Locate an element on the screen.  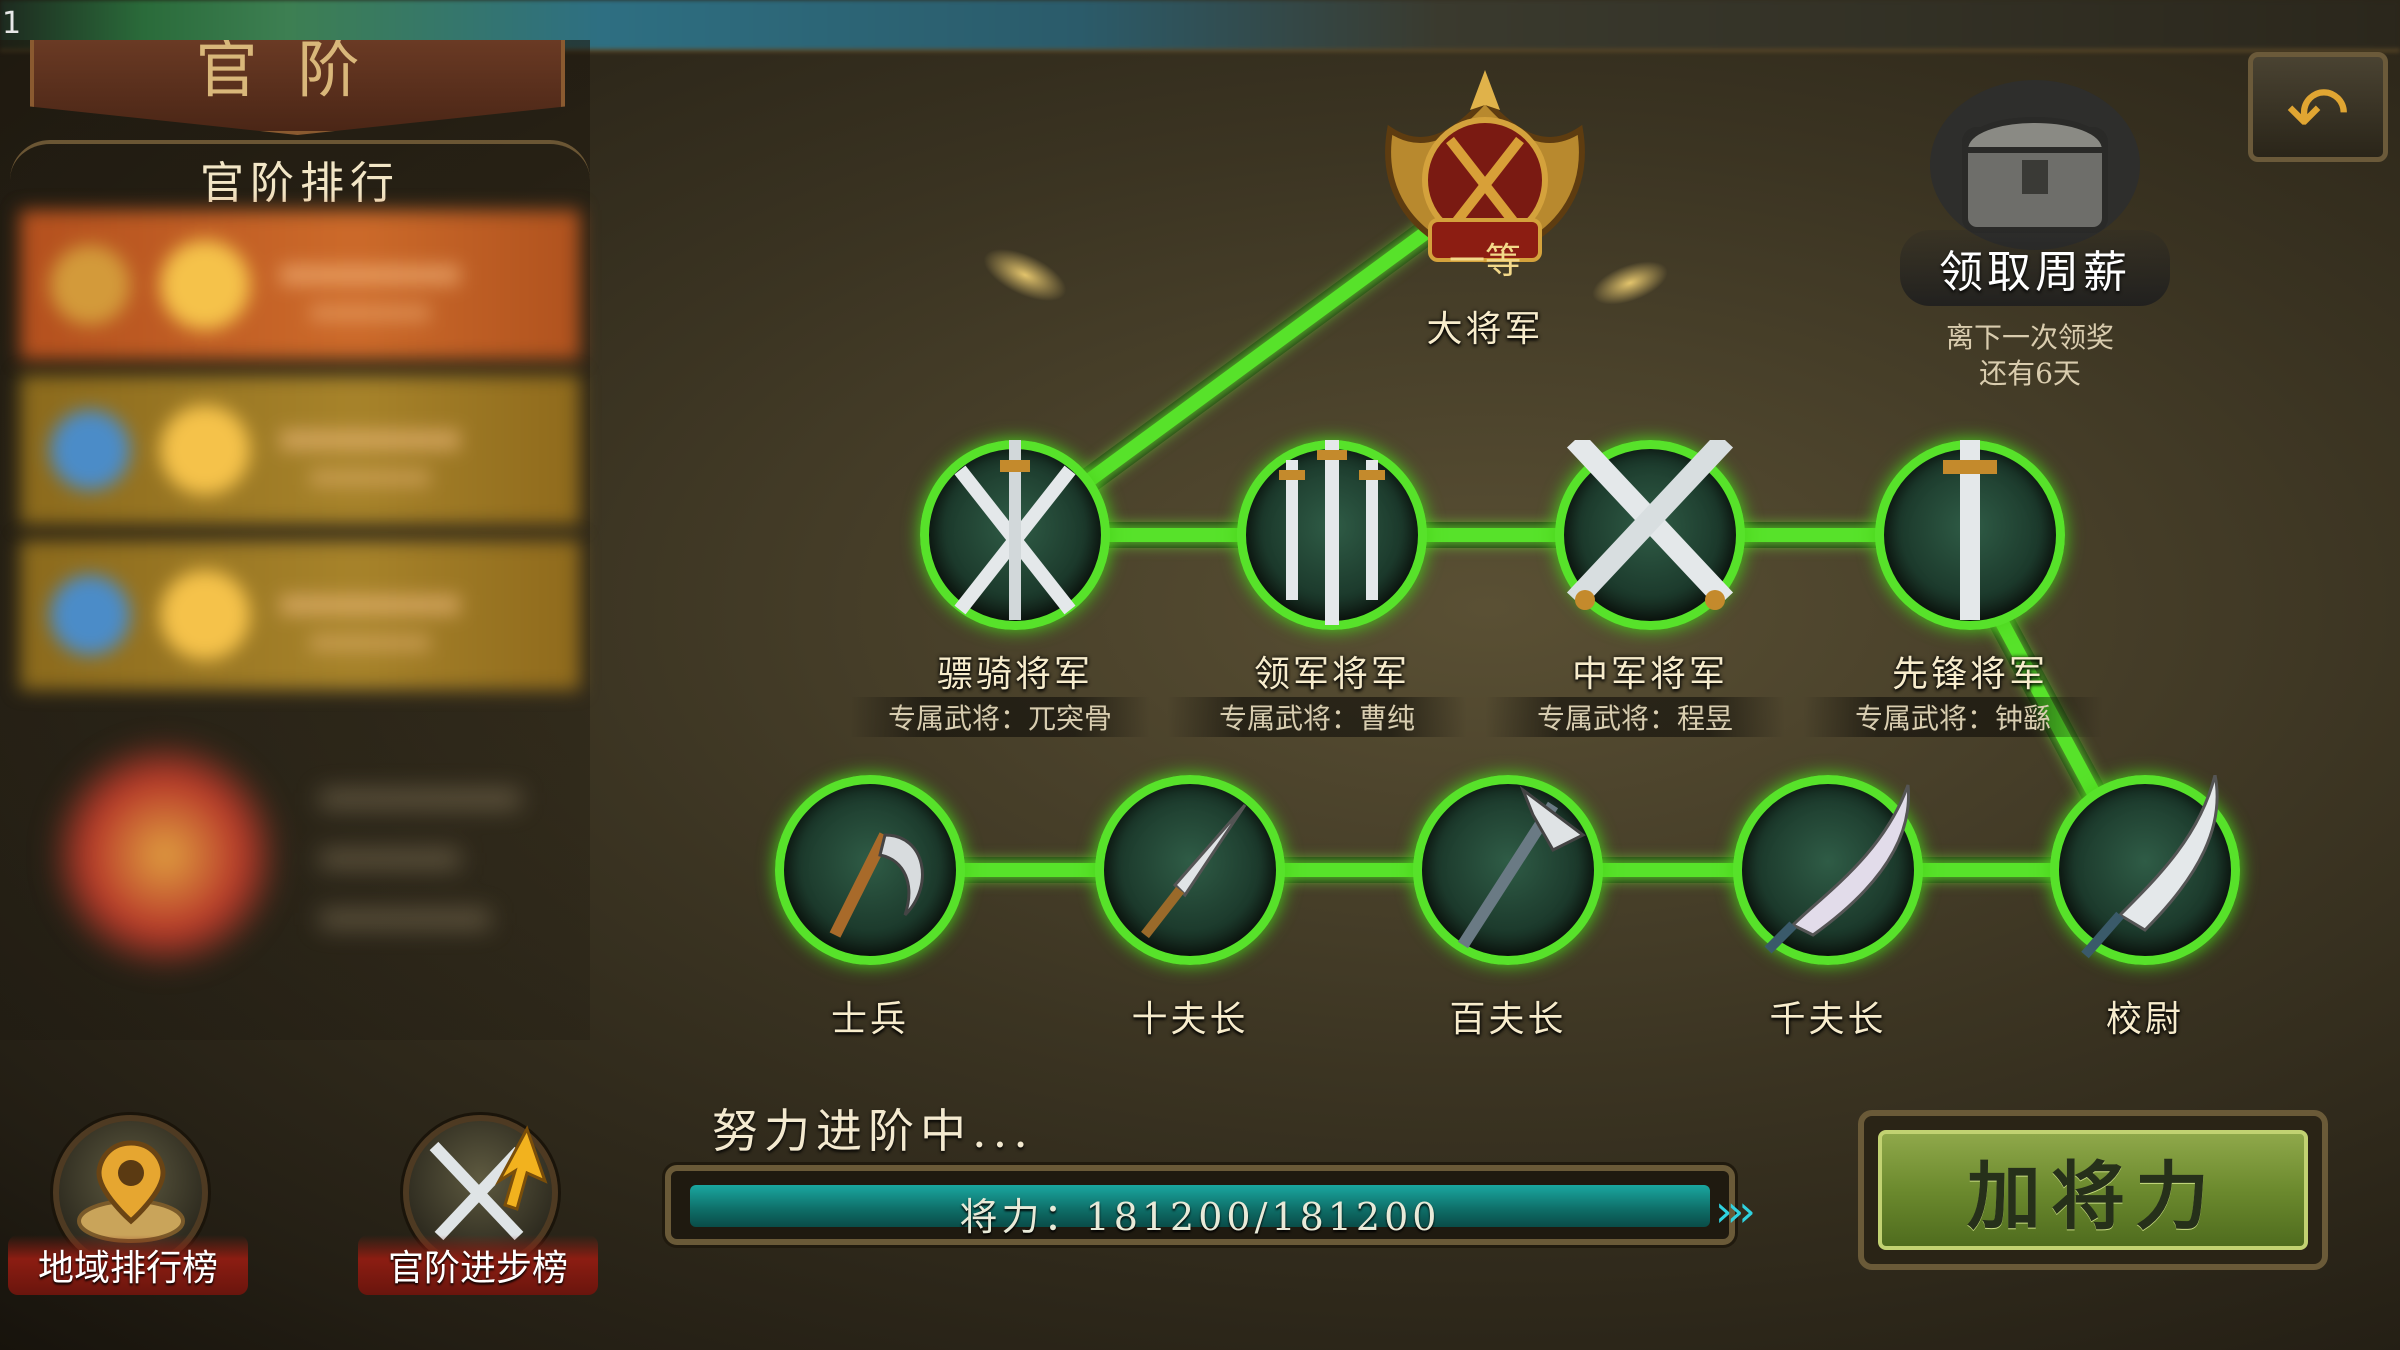
single-sword-icon is located at coordinates (1970, 530).